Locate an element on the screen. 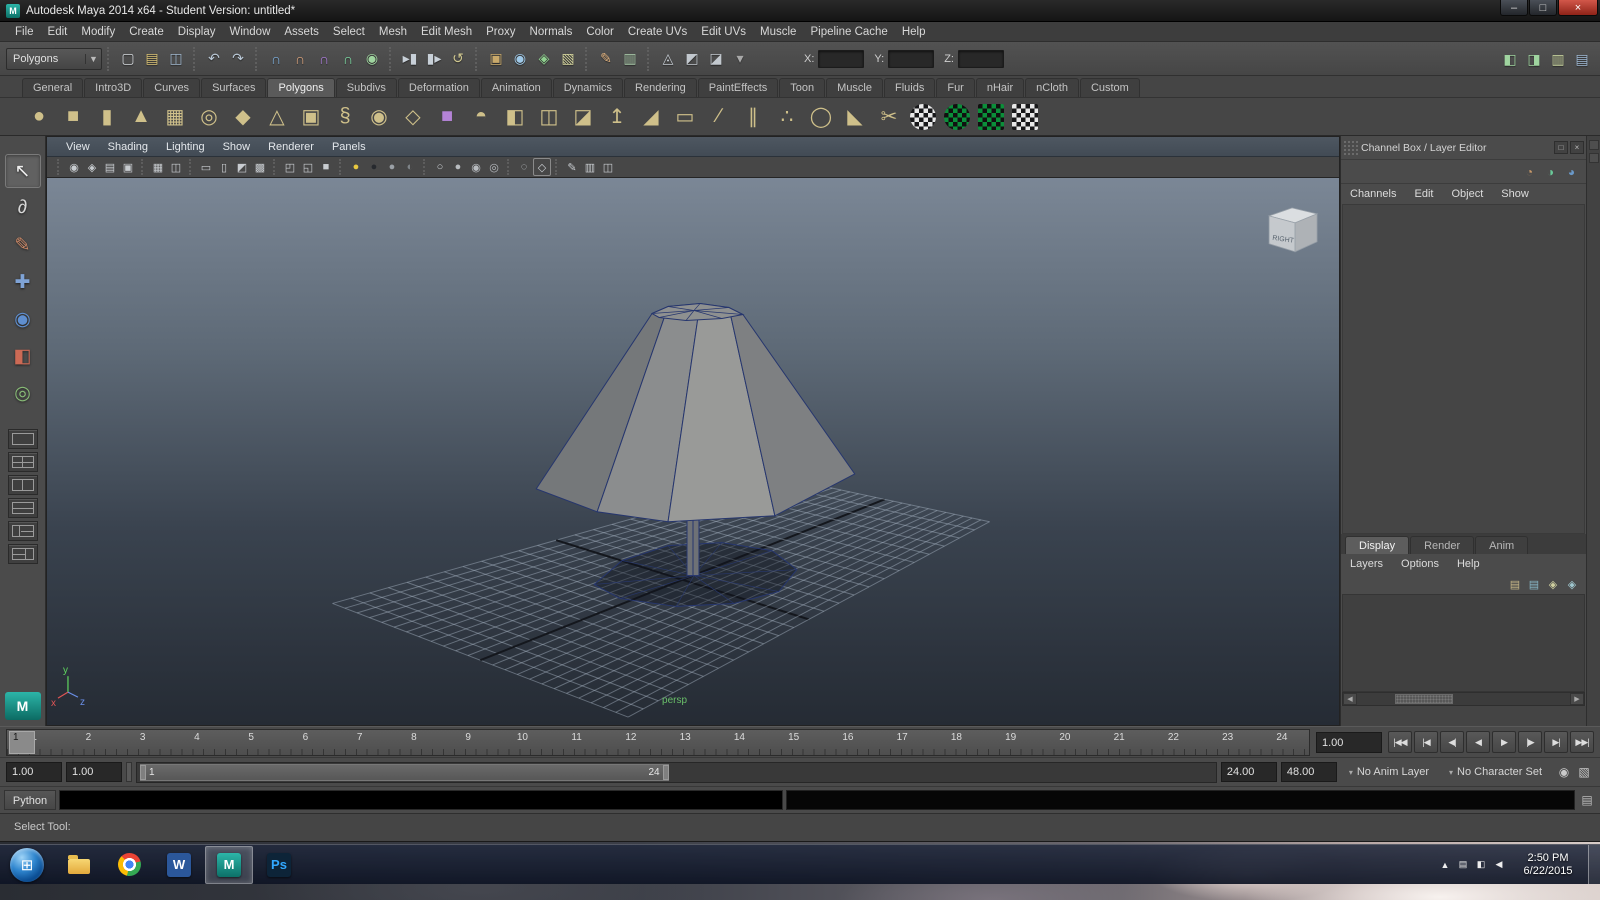 The image size is (1600, 900). interactive-creation-icon: ■ is located at coordinates (447, 117).